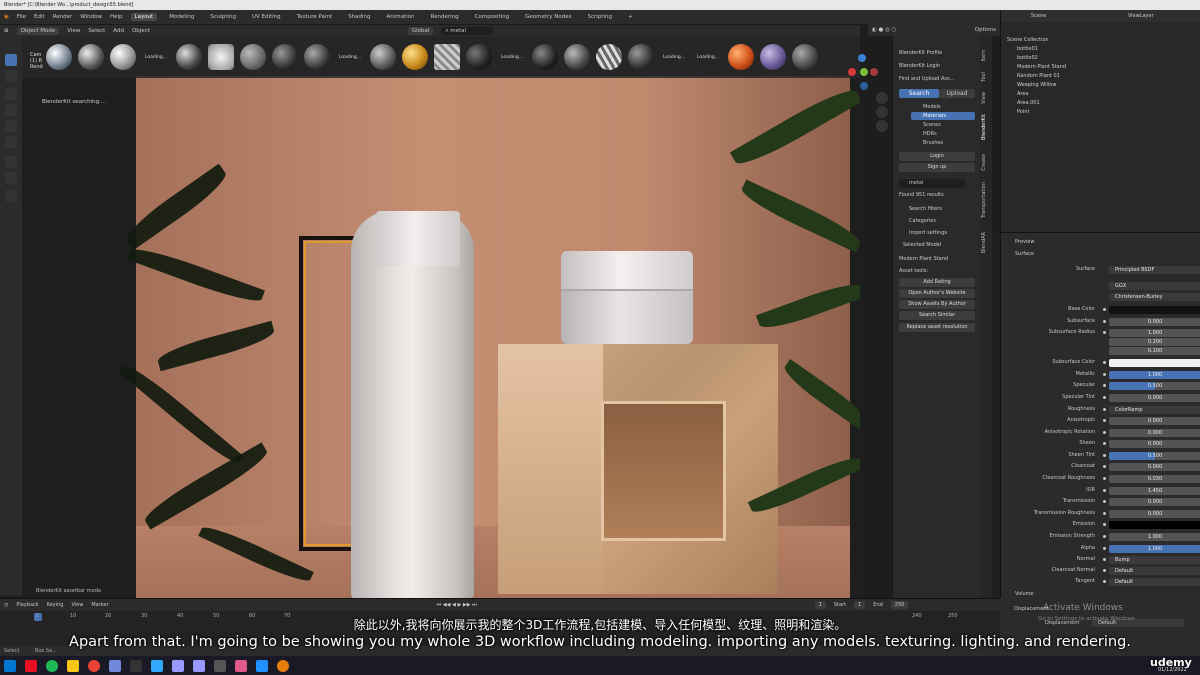 The width and height of the screenshot is (1200, 675). What do you see at coordinates (96, 31) in the screenshot?
I see `menu-select: Select` at bounding box center [96, 31].